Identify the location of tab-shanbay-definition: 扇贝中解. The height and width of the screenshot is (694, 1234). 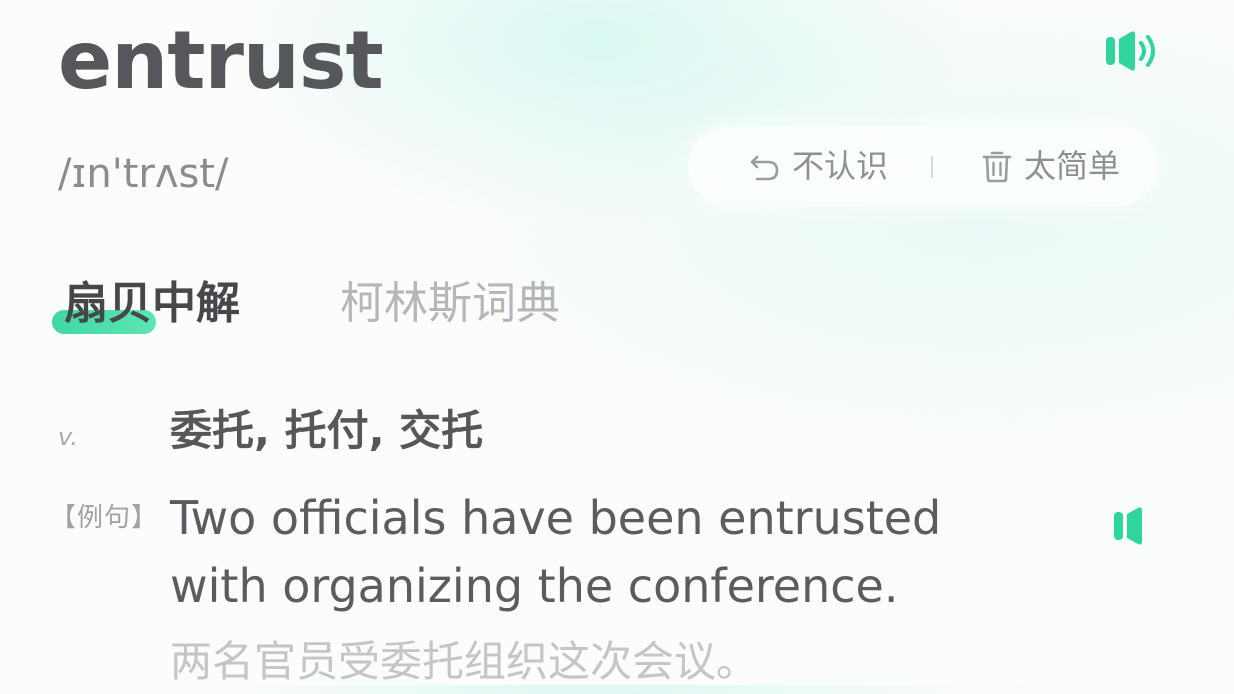
(152, 304).